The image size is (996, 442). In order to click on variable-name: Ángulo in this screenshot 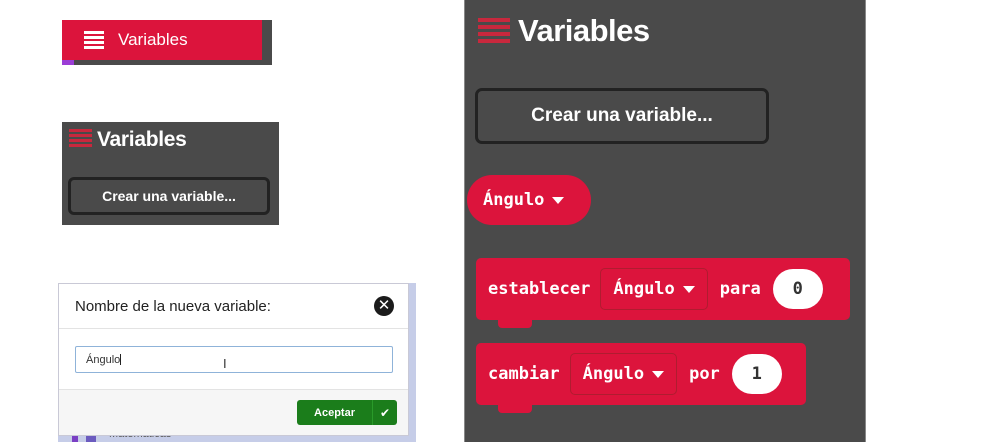, I will do `click(514, 200)`.